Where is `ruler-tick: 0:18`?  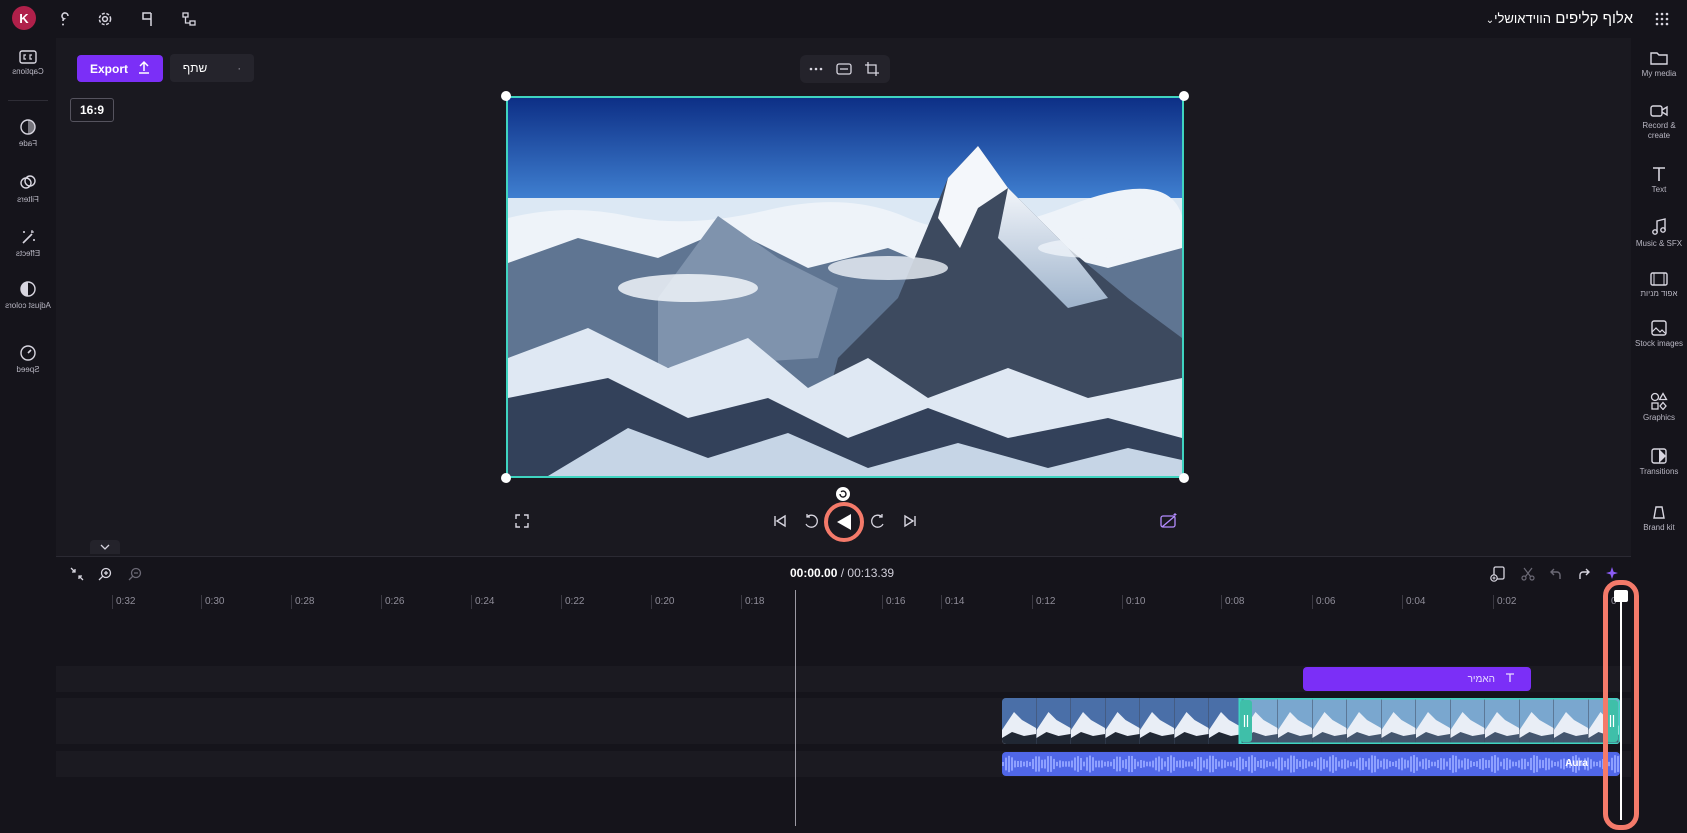
ruler-tick: 0:18 is located at coordinates (752, 602).